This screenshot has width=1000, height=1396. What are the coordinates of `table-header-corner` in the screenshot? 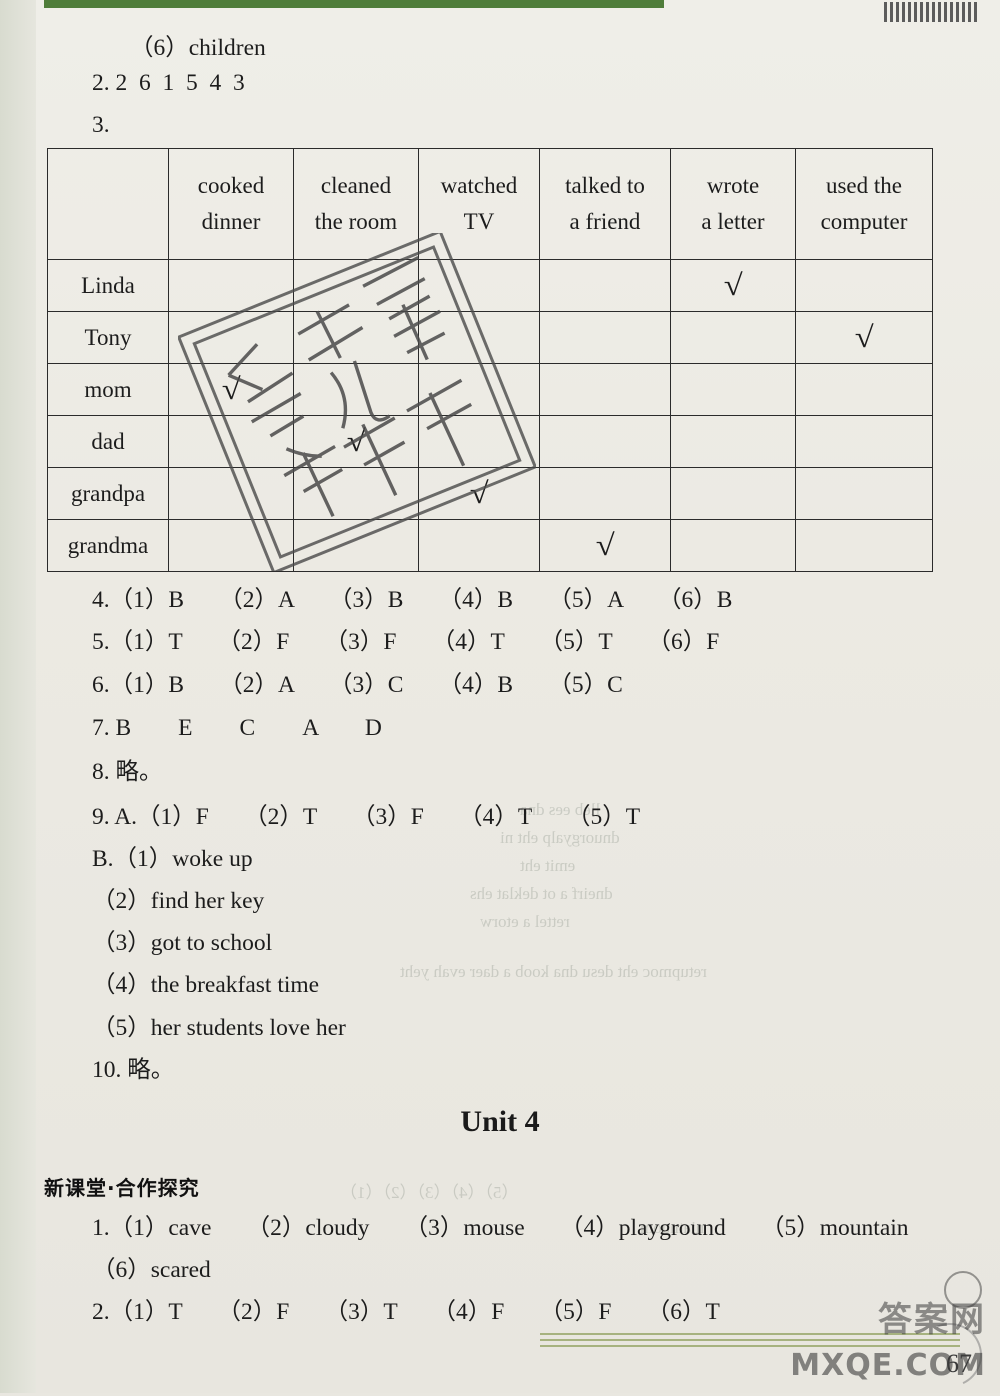 It's located at (108, 204).